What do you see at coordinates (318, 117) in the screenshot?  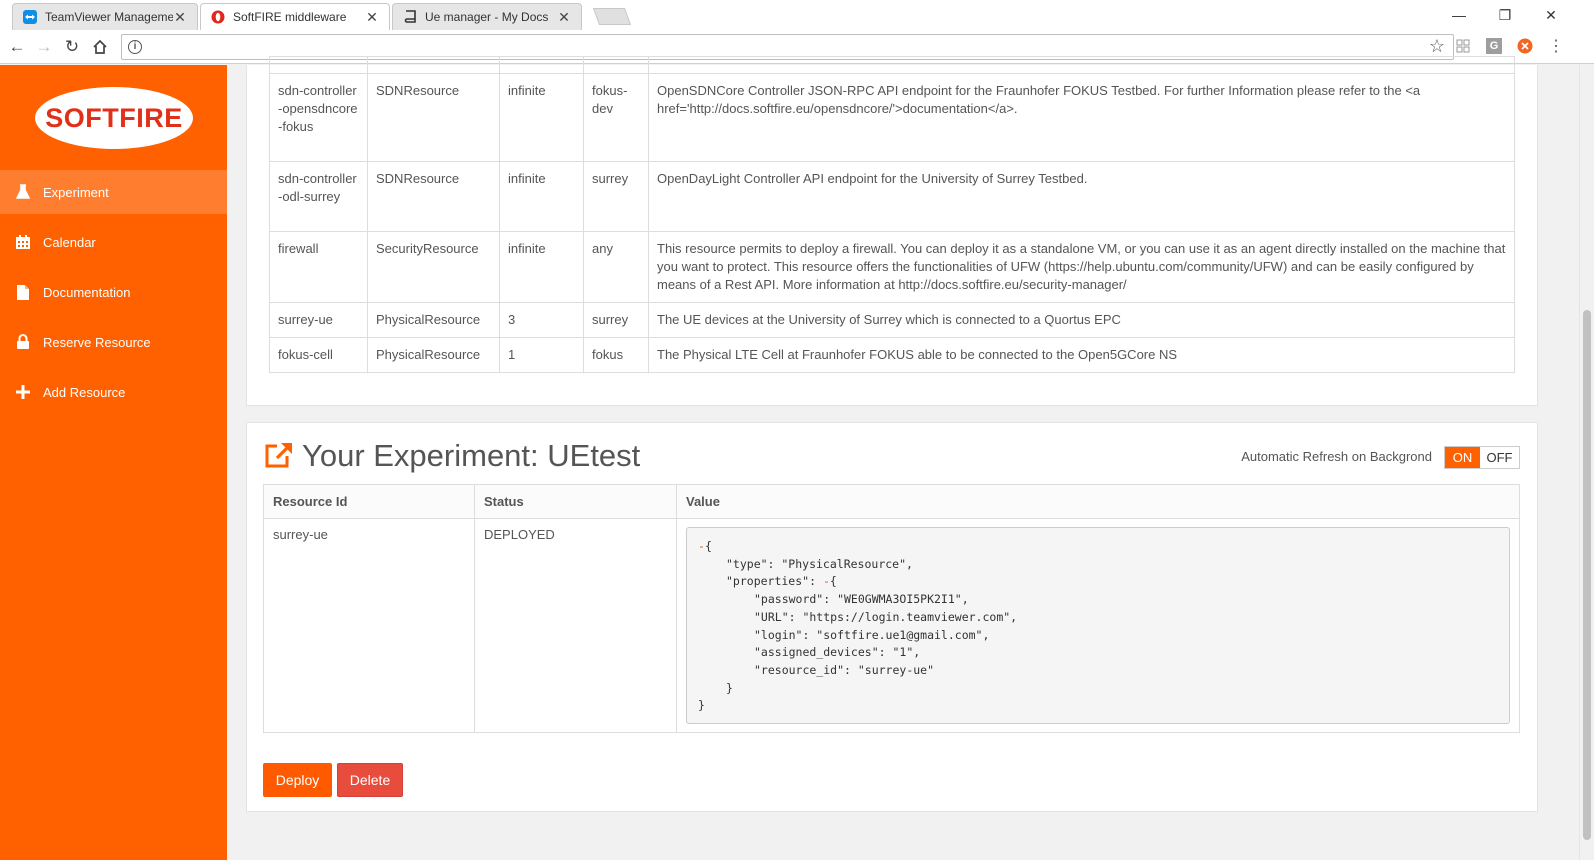 I see `resource-id-cell: sdn-controller-opensdncore-fokus` at bounding box center [318, 117].